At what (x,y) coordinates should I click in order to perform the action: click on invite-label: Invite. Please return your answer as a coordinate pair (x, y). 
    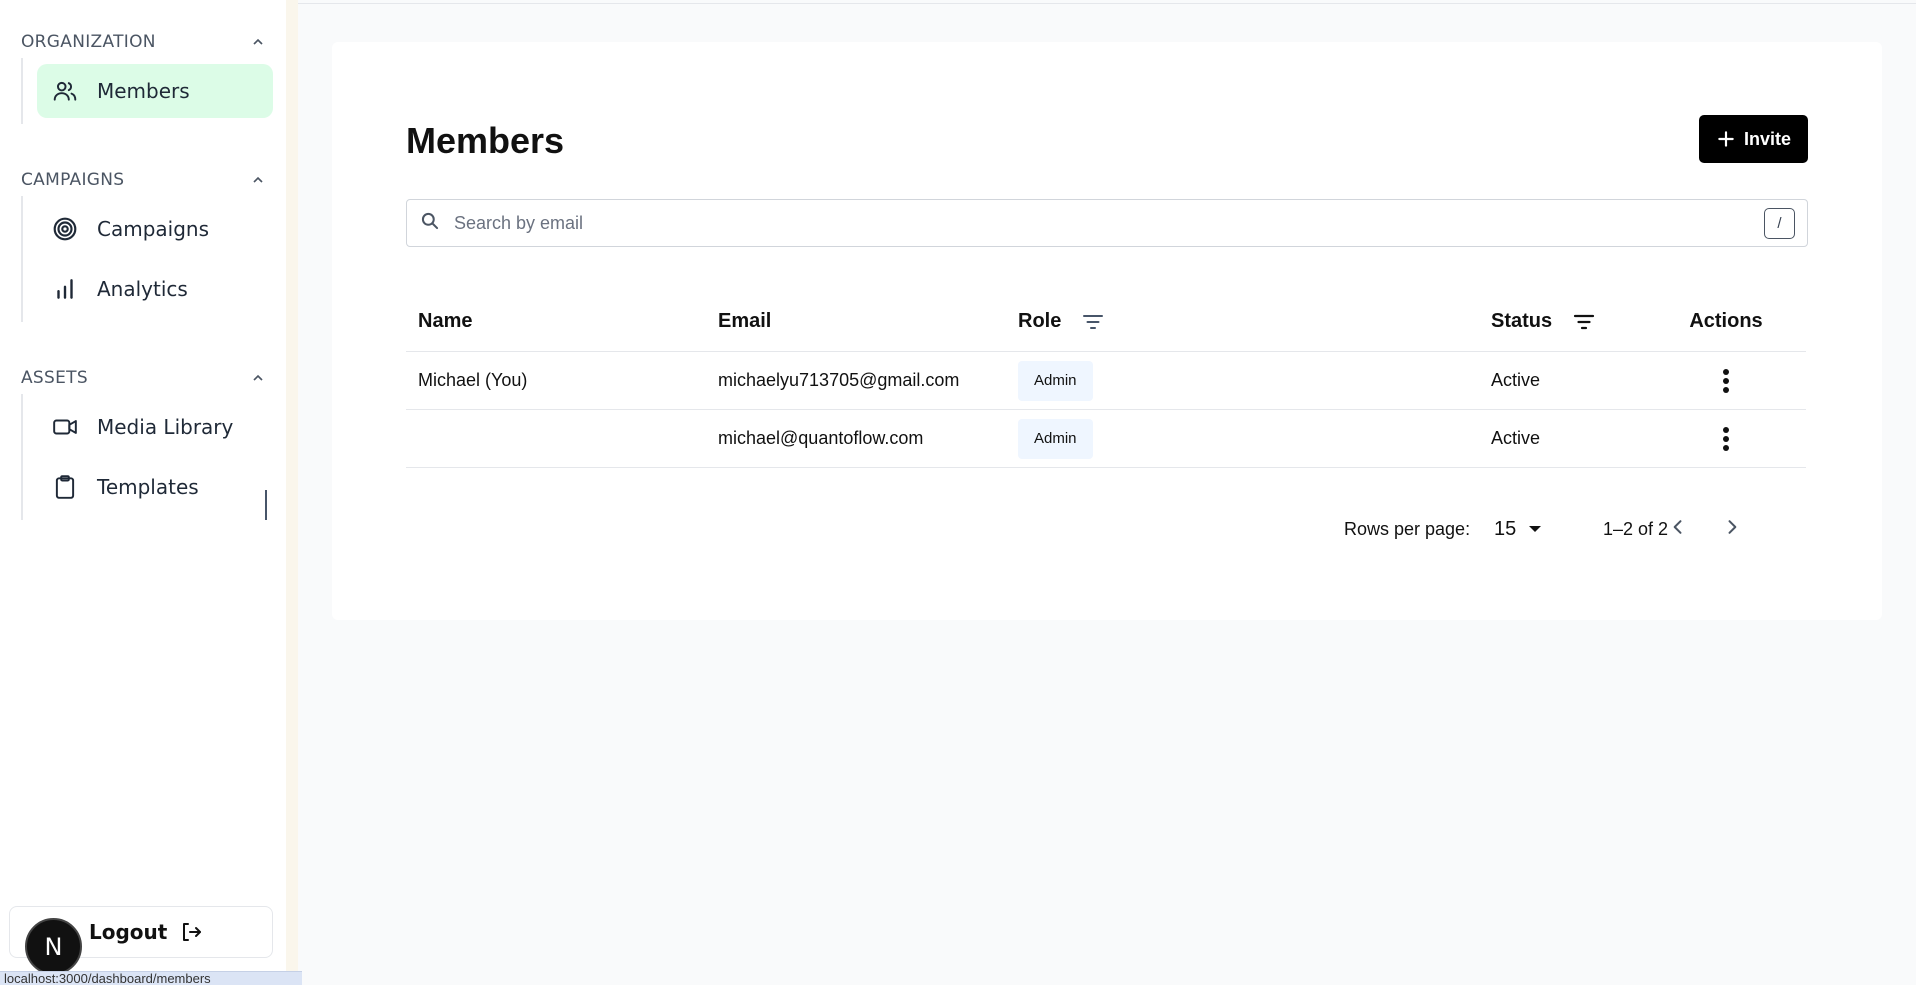
    Looking at the image, I should click on (1767, 138).